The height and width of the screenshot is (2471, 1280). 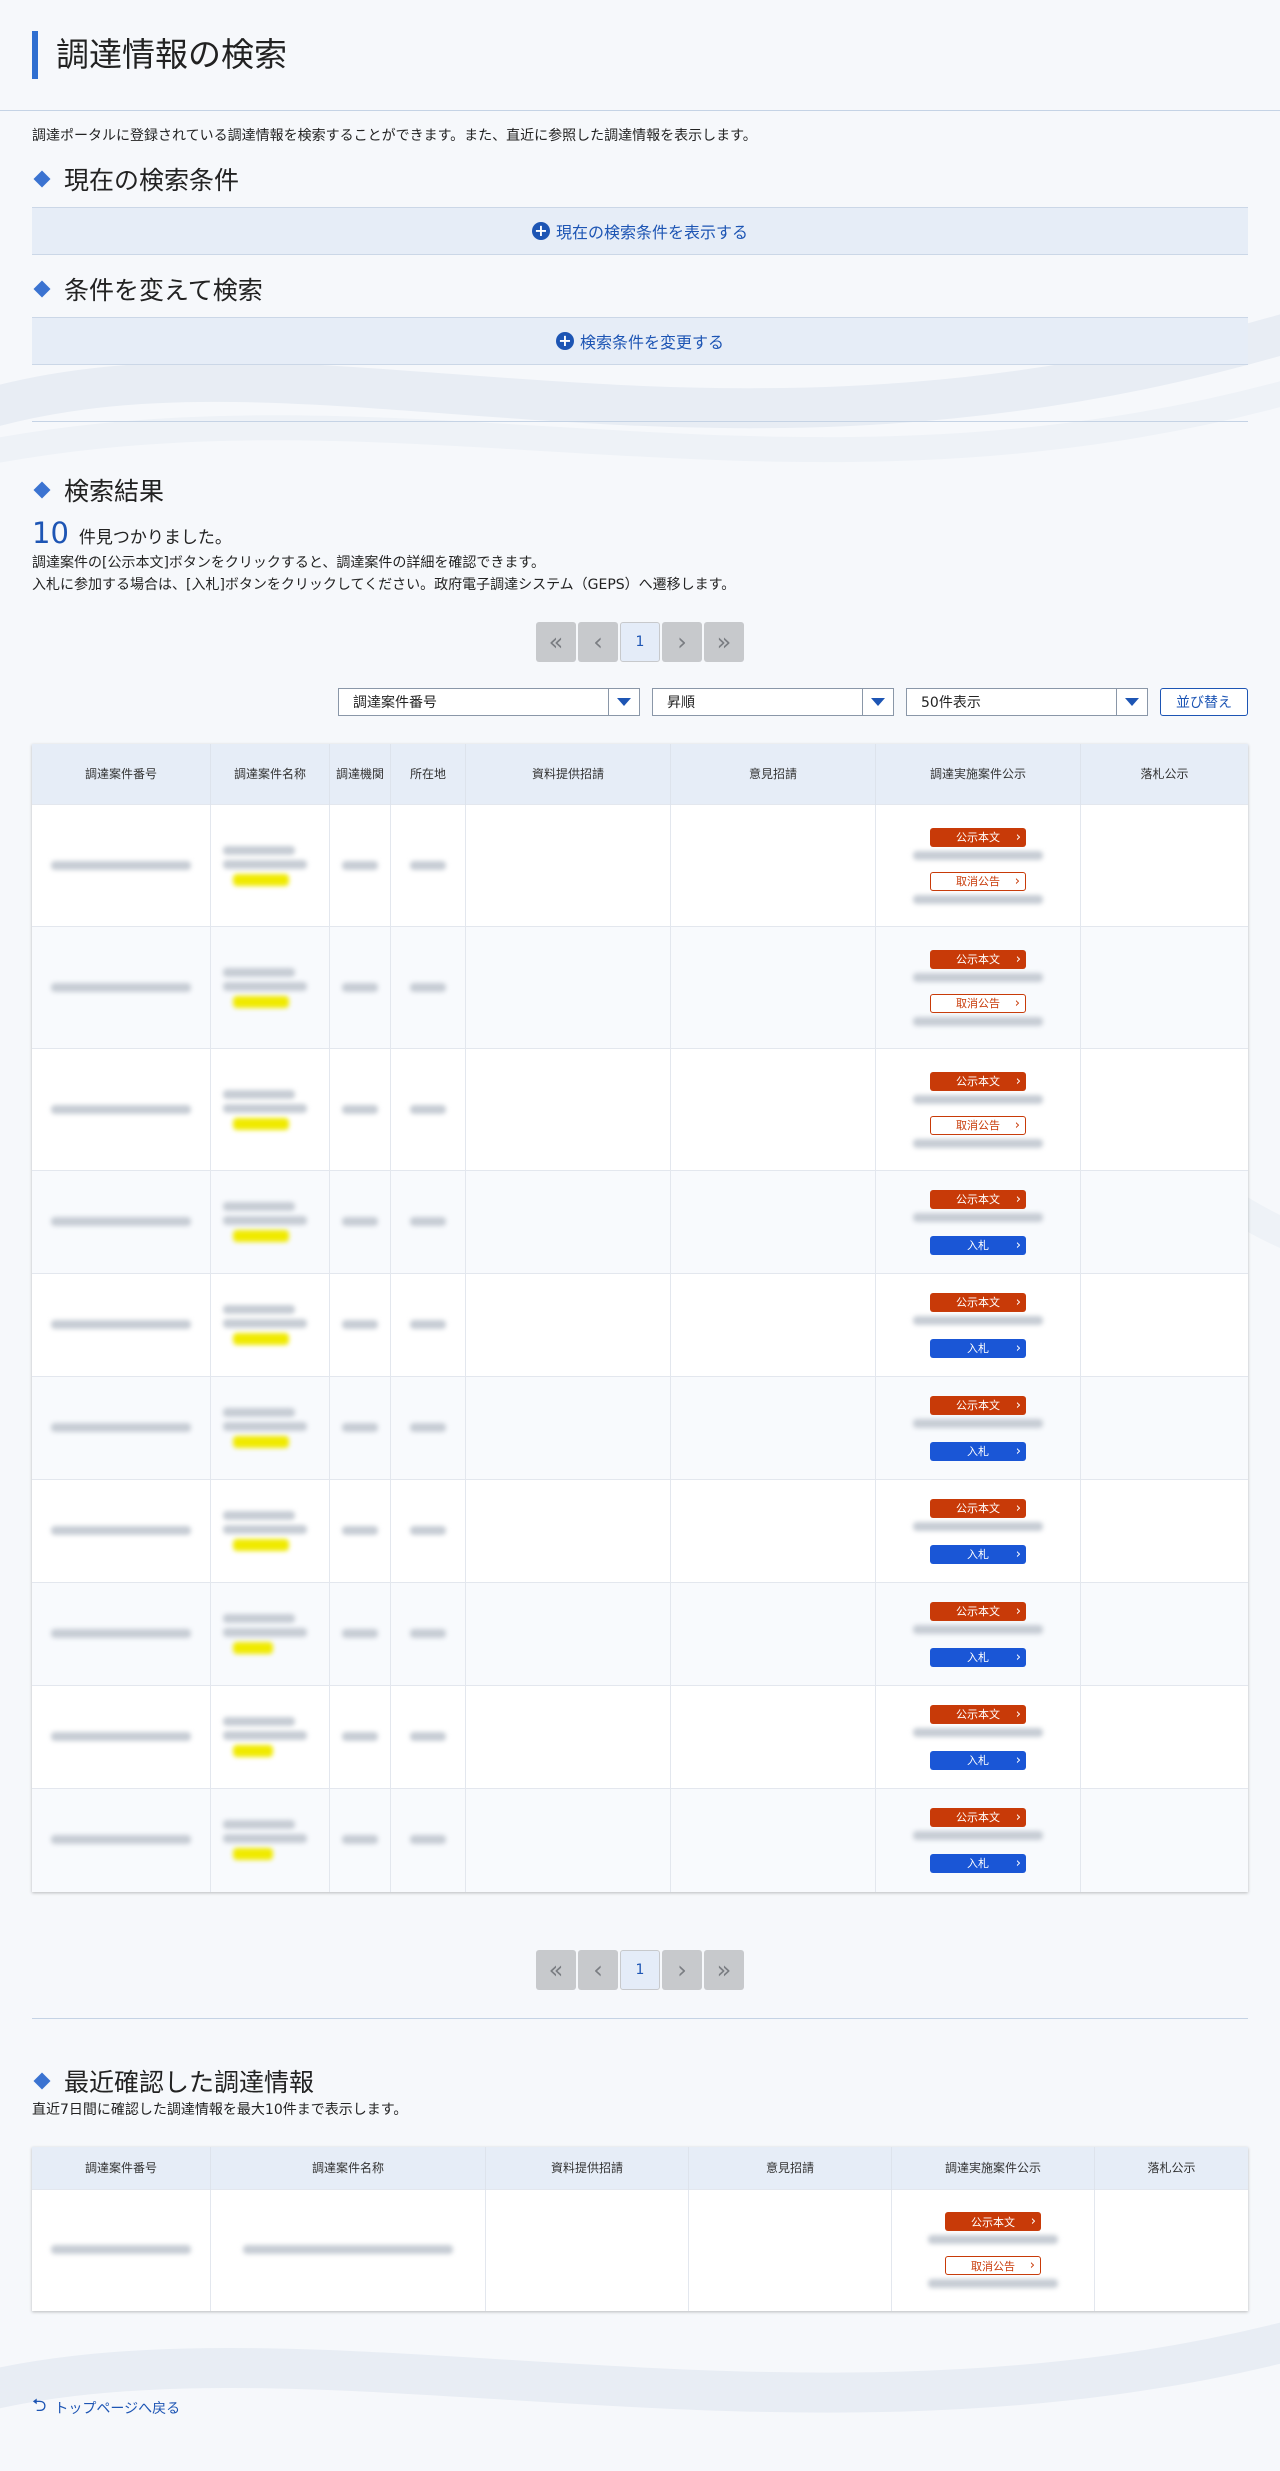 What do you see at coordinates (1164, 865) in the screenshot?
I see `award-notice-cell` at bounding box center [1164, 865].